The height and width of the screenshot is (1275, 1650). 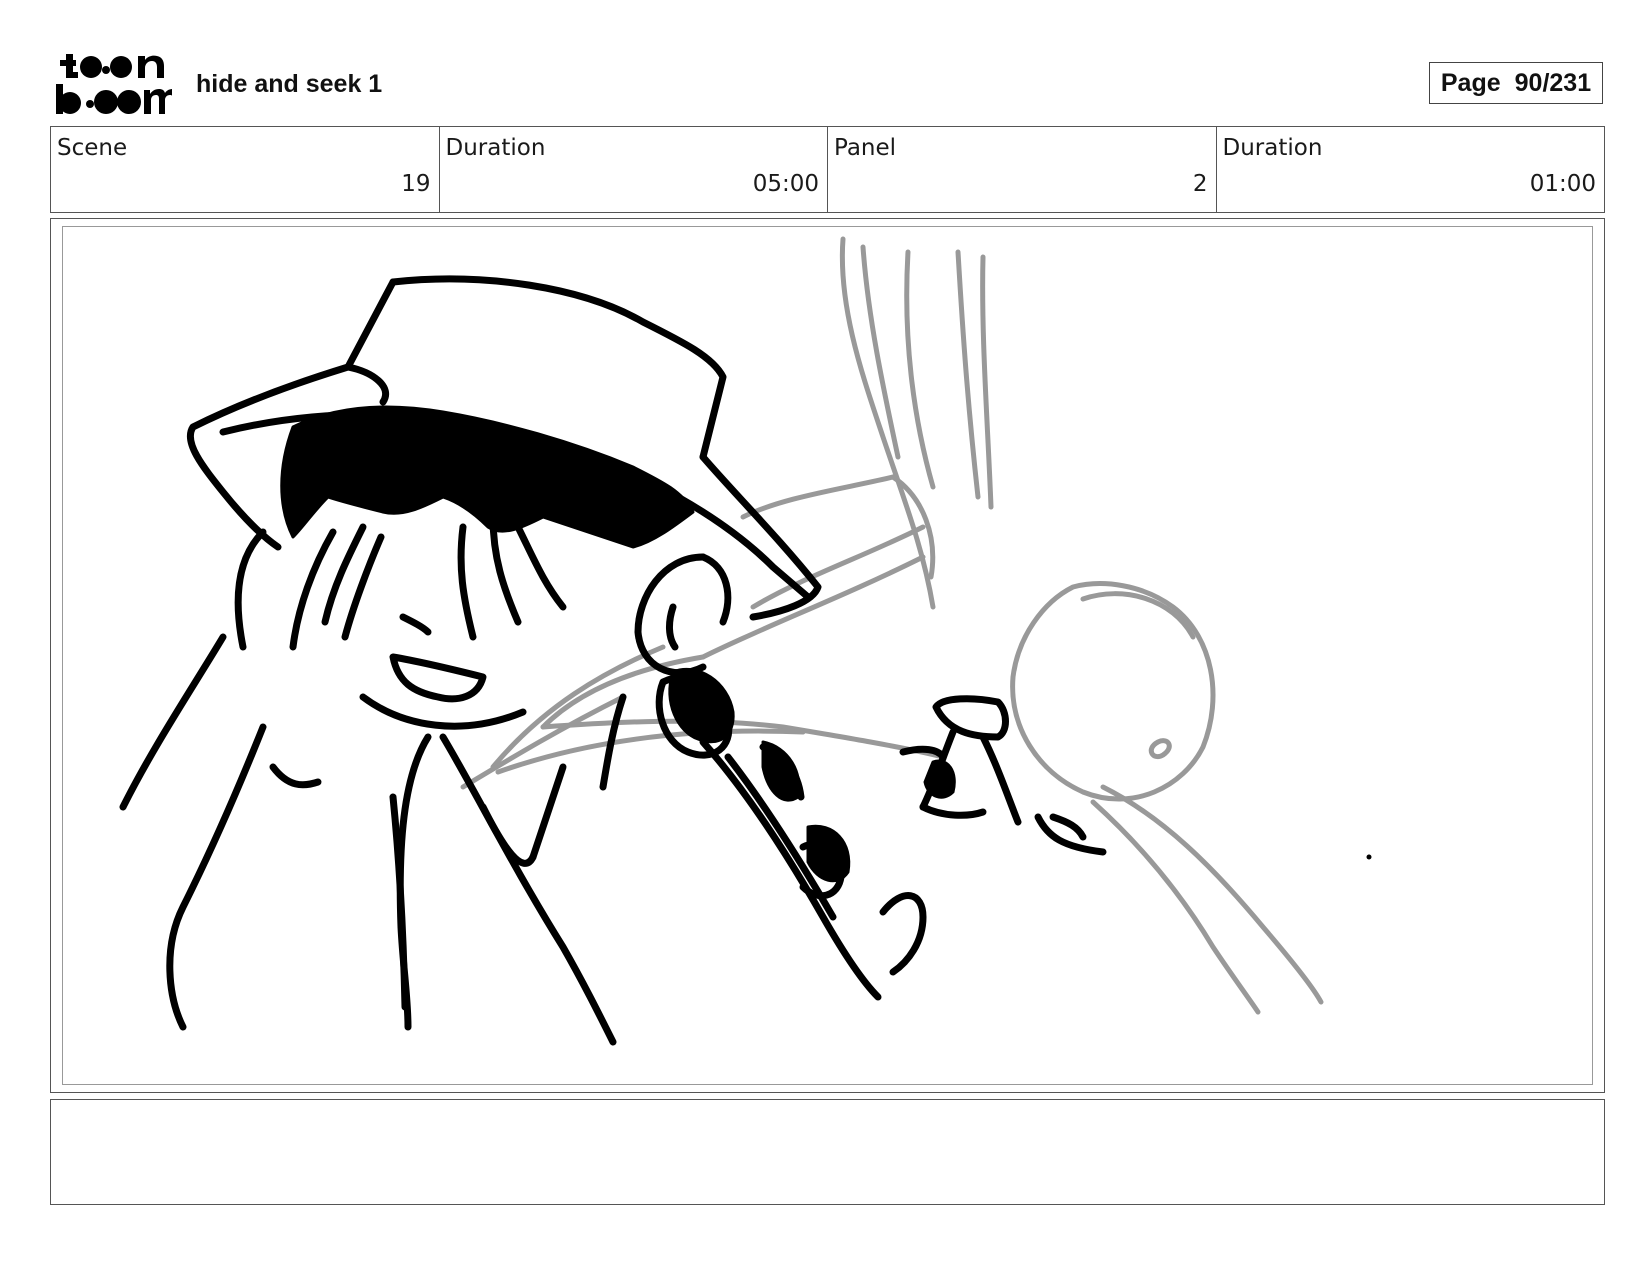 I want to click on scene-label: Scene, so click(x=92, y=148).